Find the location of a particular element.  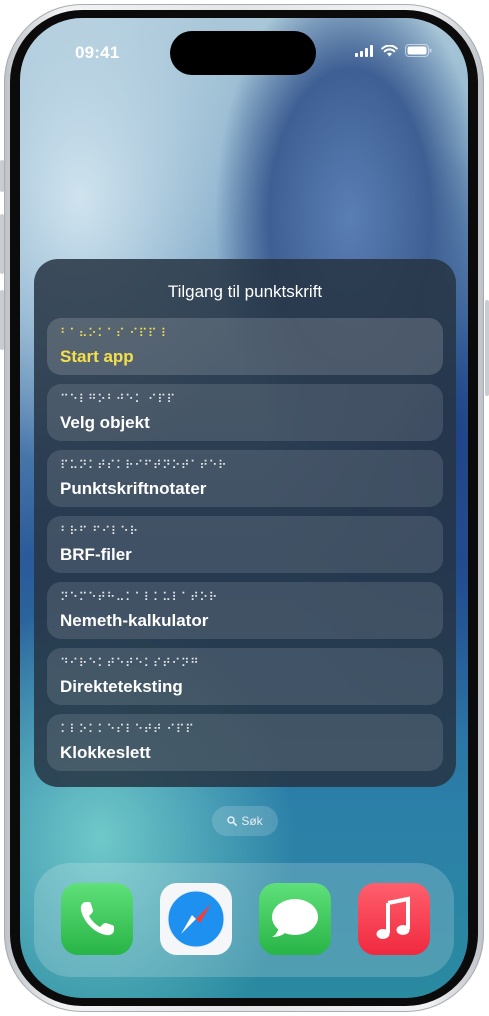

speech-bubble-icon is located at coordinates (295, 918).